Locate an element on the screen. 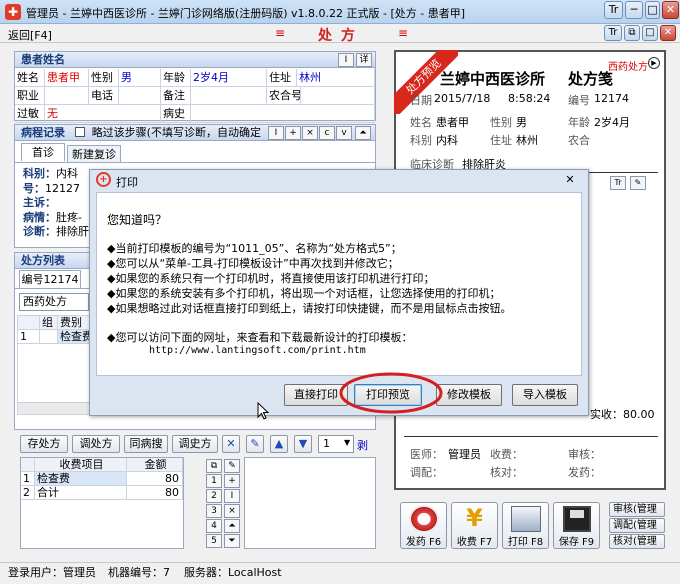 The image size is (680, 584). dialog-close-button: ✕ is located at coordinates (570, 180).